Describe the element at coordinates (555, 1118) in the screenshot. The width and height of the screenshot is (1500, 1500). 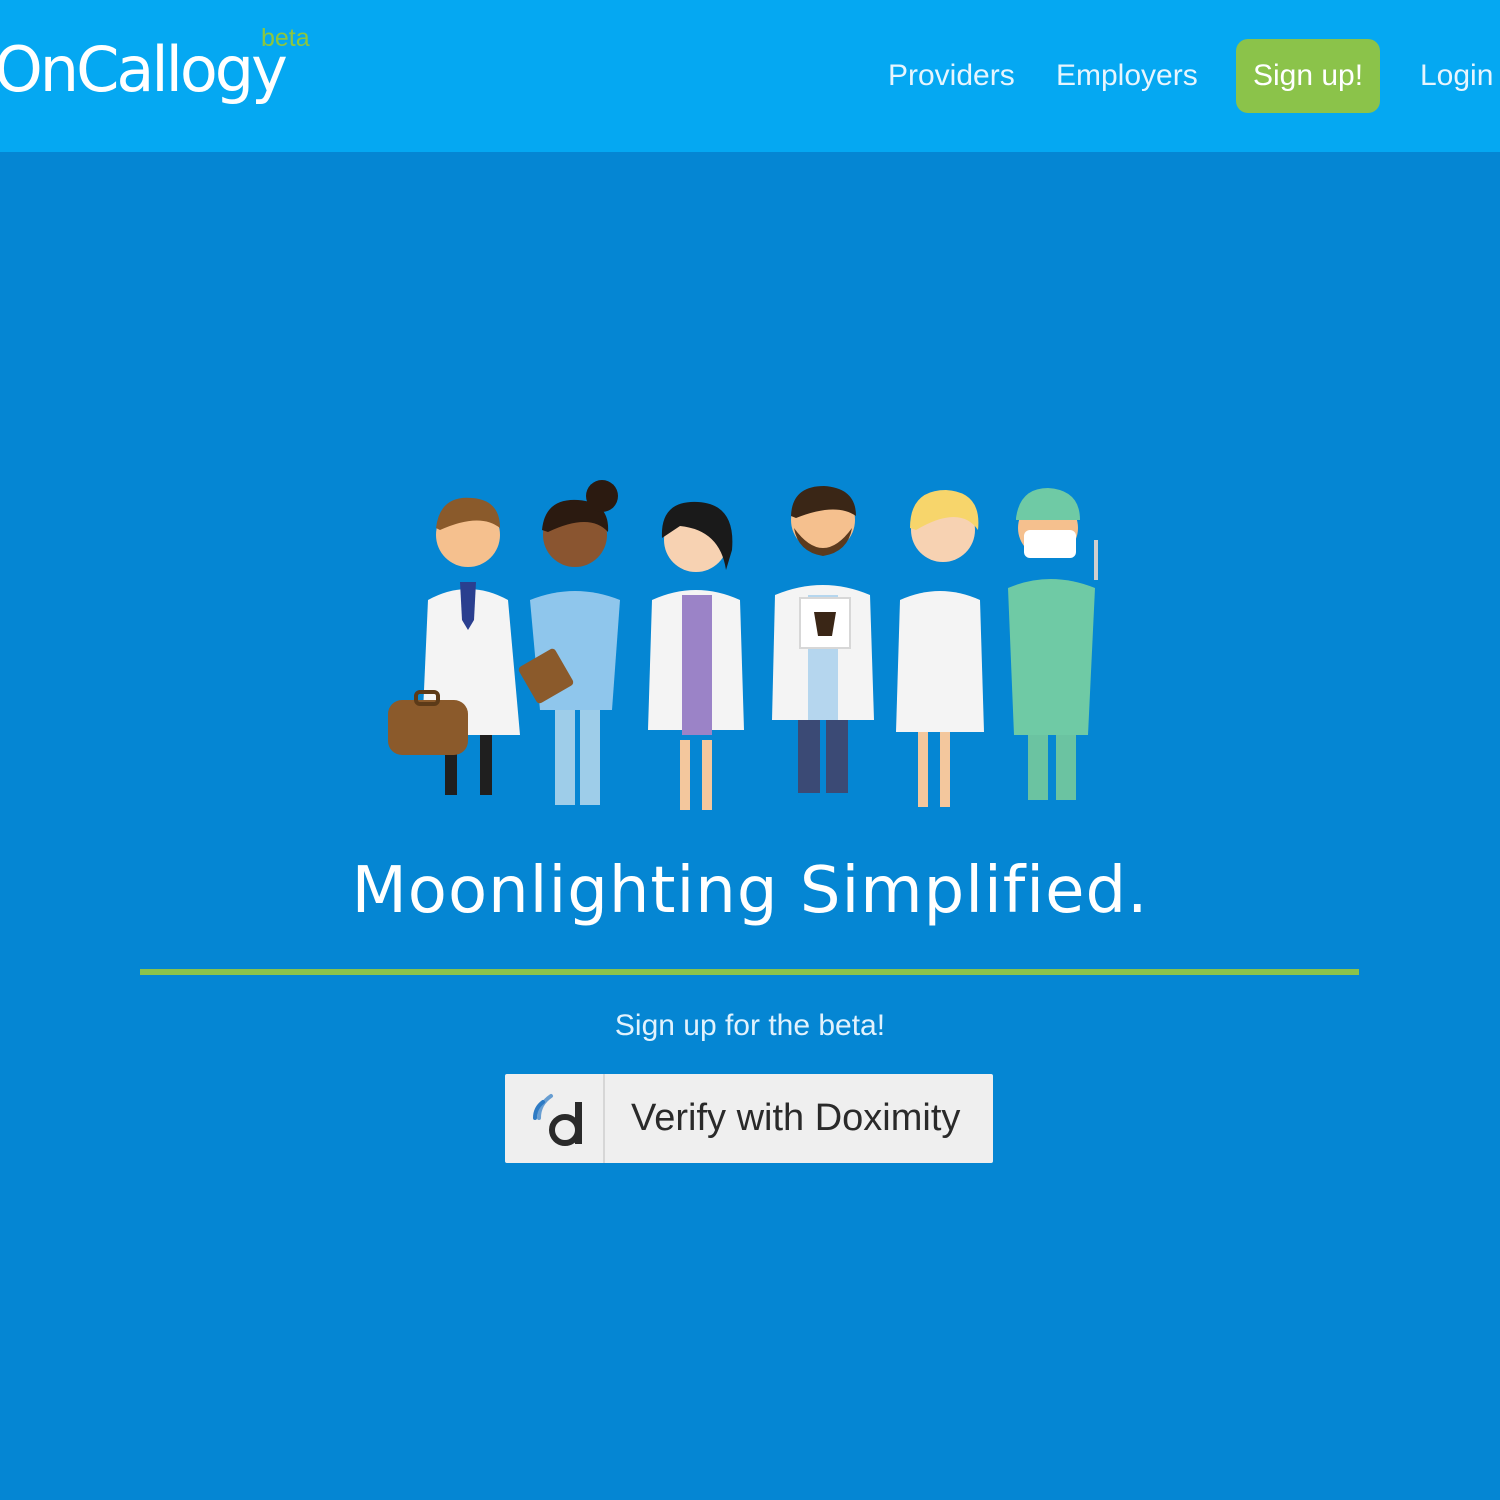
I see `doximity-icon` at that location.